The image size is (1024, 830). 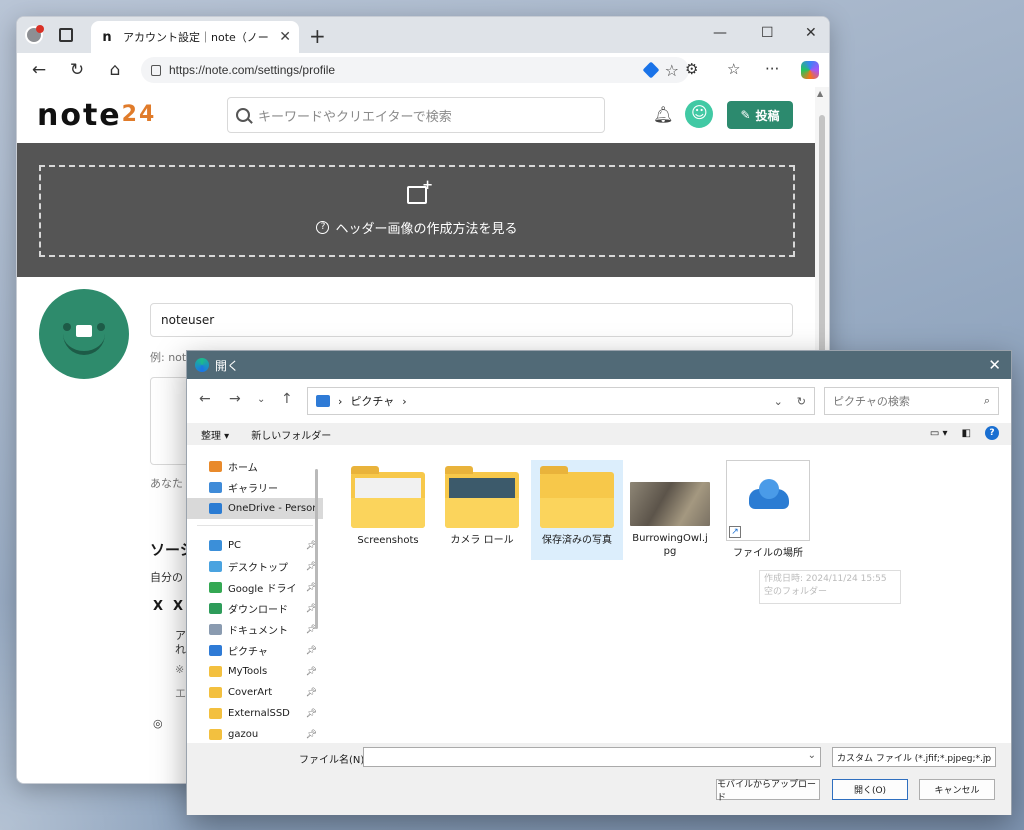 I want to click on filetype-dropdown-icon: ⌄, so click(x=986, y=755).